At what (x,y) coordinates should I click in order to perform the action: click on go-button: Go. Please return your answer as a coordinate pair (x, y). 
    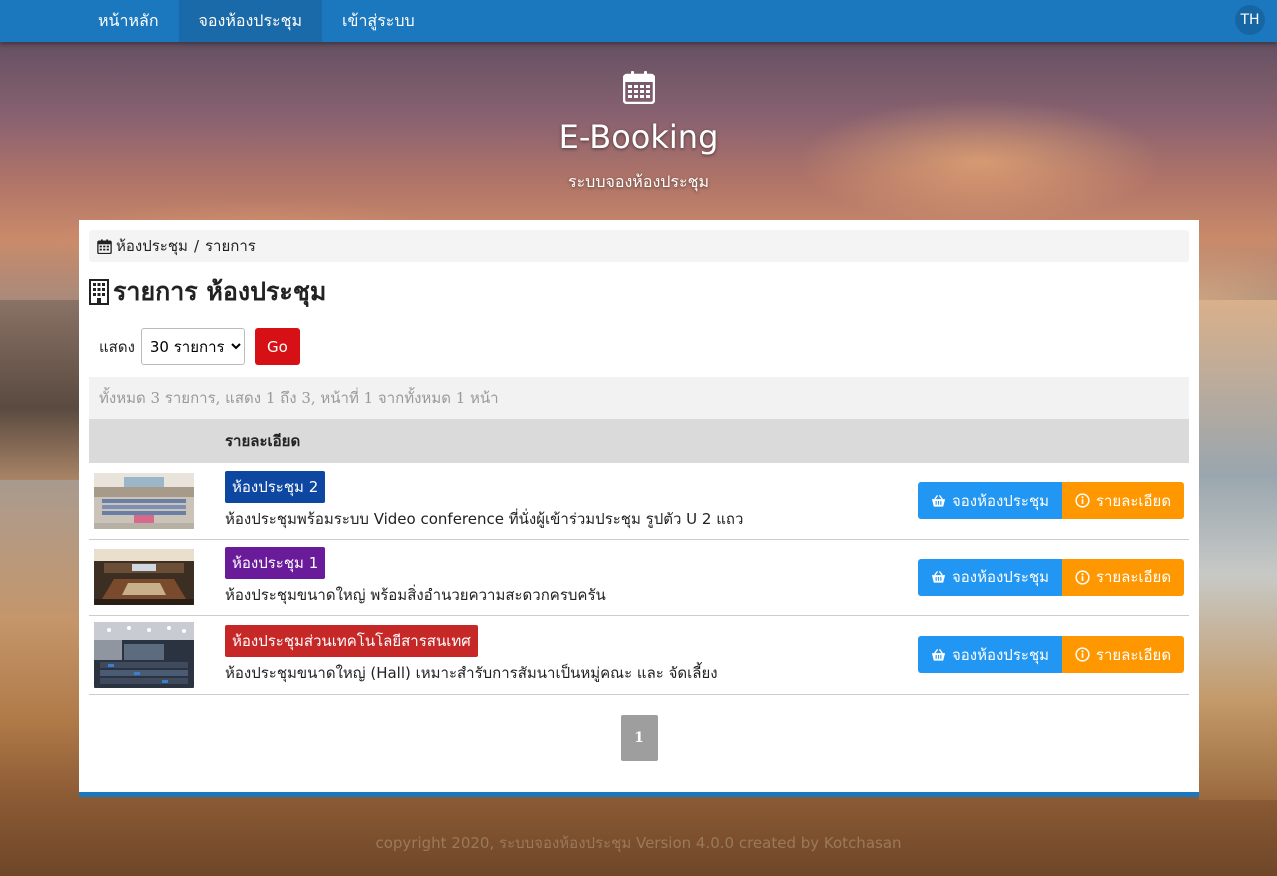
    Looking at the image, I should click on (277, 346).